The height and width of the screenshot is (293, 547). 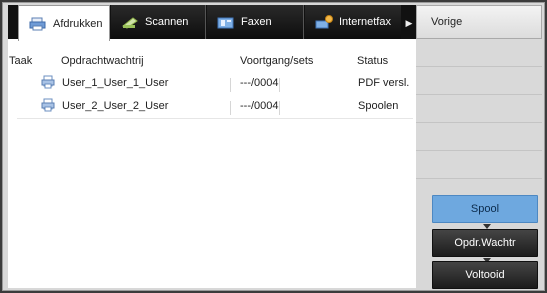 I want to click on scanner-icon, so click(x=130, y=22).